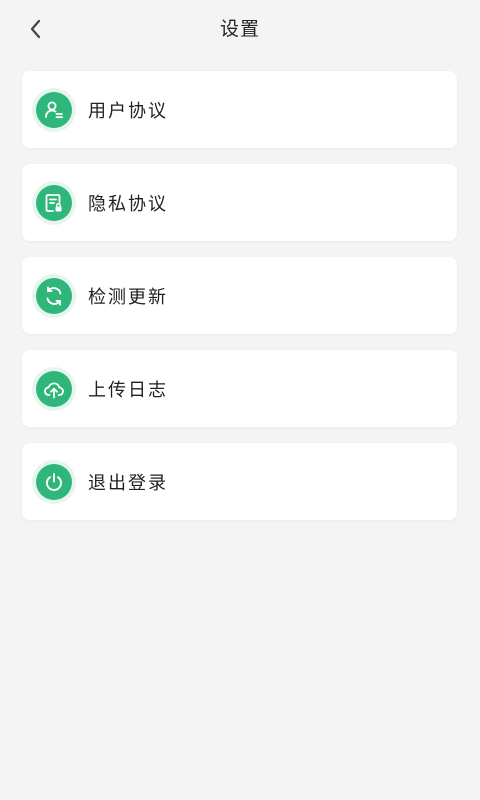 The height and width of the screenshot is (800, 480). I want to click on refresh-icon, so click(54, 295).